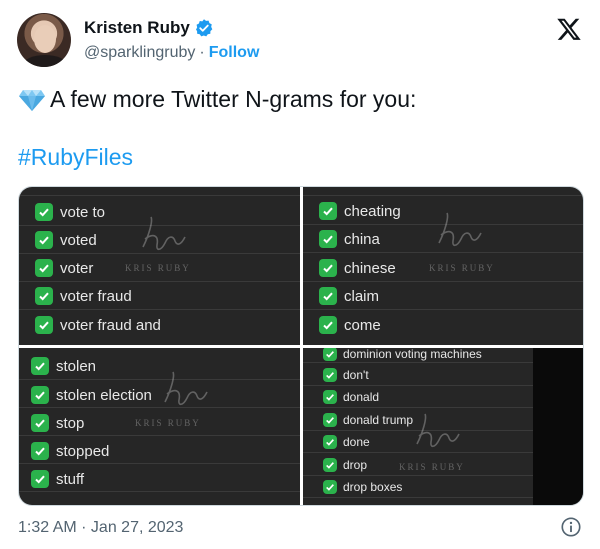 Image resolution: width=600 pixels, height=549 pixels. What do you see at coordinates (558, 426) in the screenshot?
I see `panel-edge` at bounding box center [558, 426].